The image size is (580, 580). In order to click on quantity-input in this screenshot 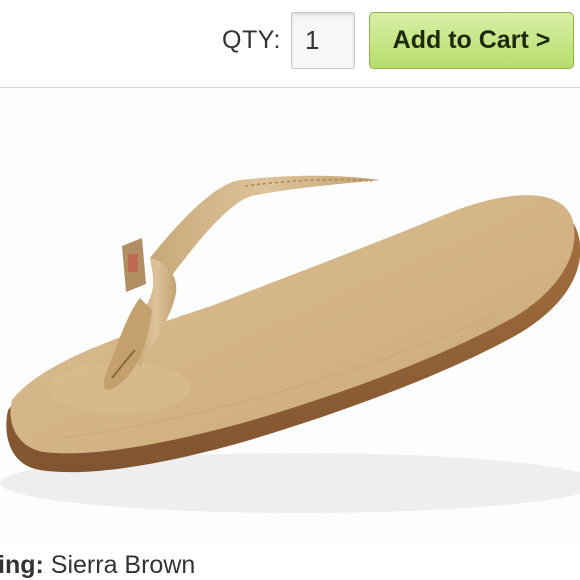, I will do `click(323, 40)`.